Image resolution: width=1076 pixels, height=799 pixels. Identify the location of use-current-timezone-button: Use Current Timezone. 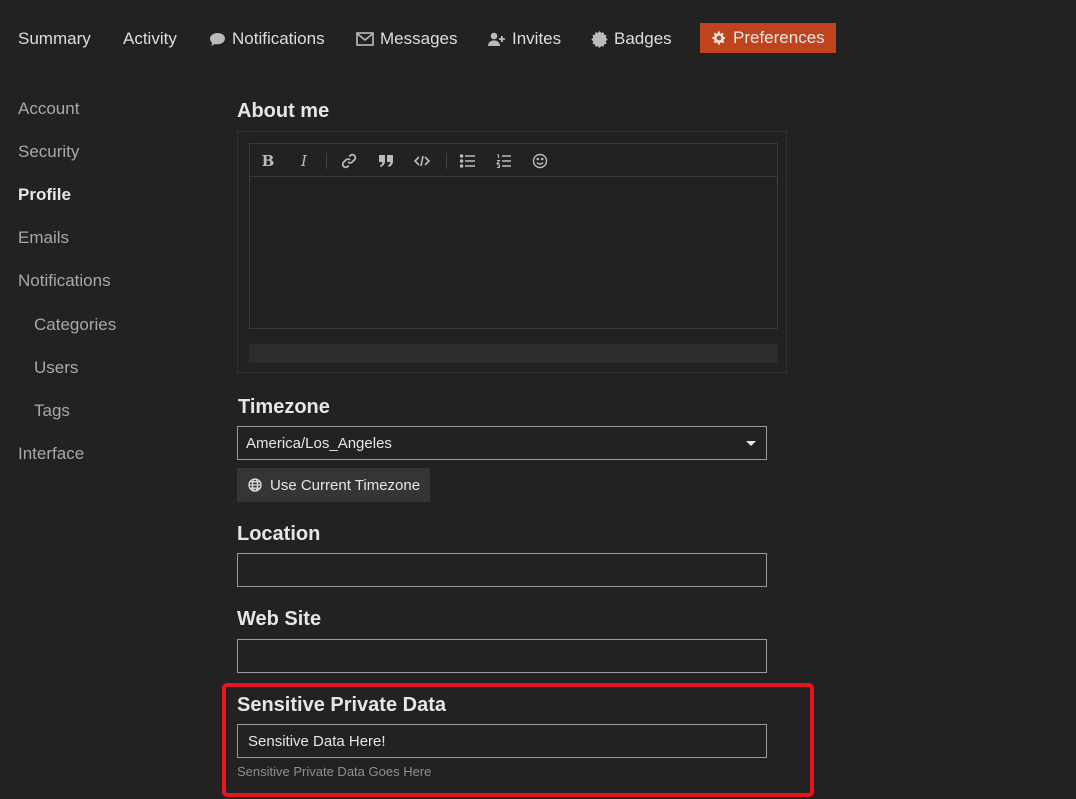
(333, 485).